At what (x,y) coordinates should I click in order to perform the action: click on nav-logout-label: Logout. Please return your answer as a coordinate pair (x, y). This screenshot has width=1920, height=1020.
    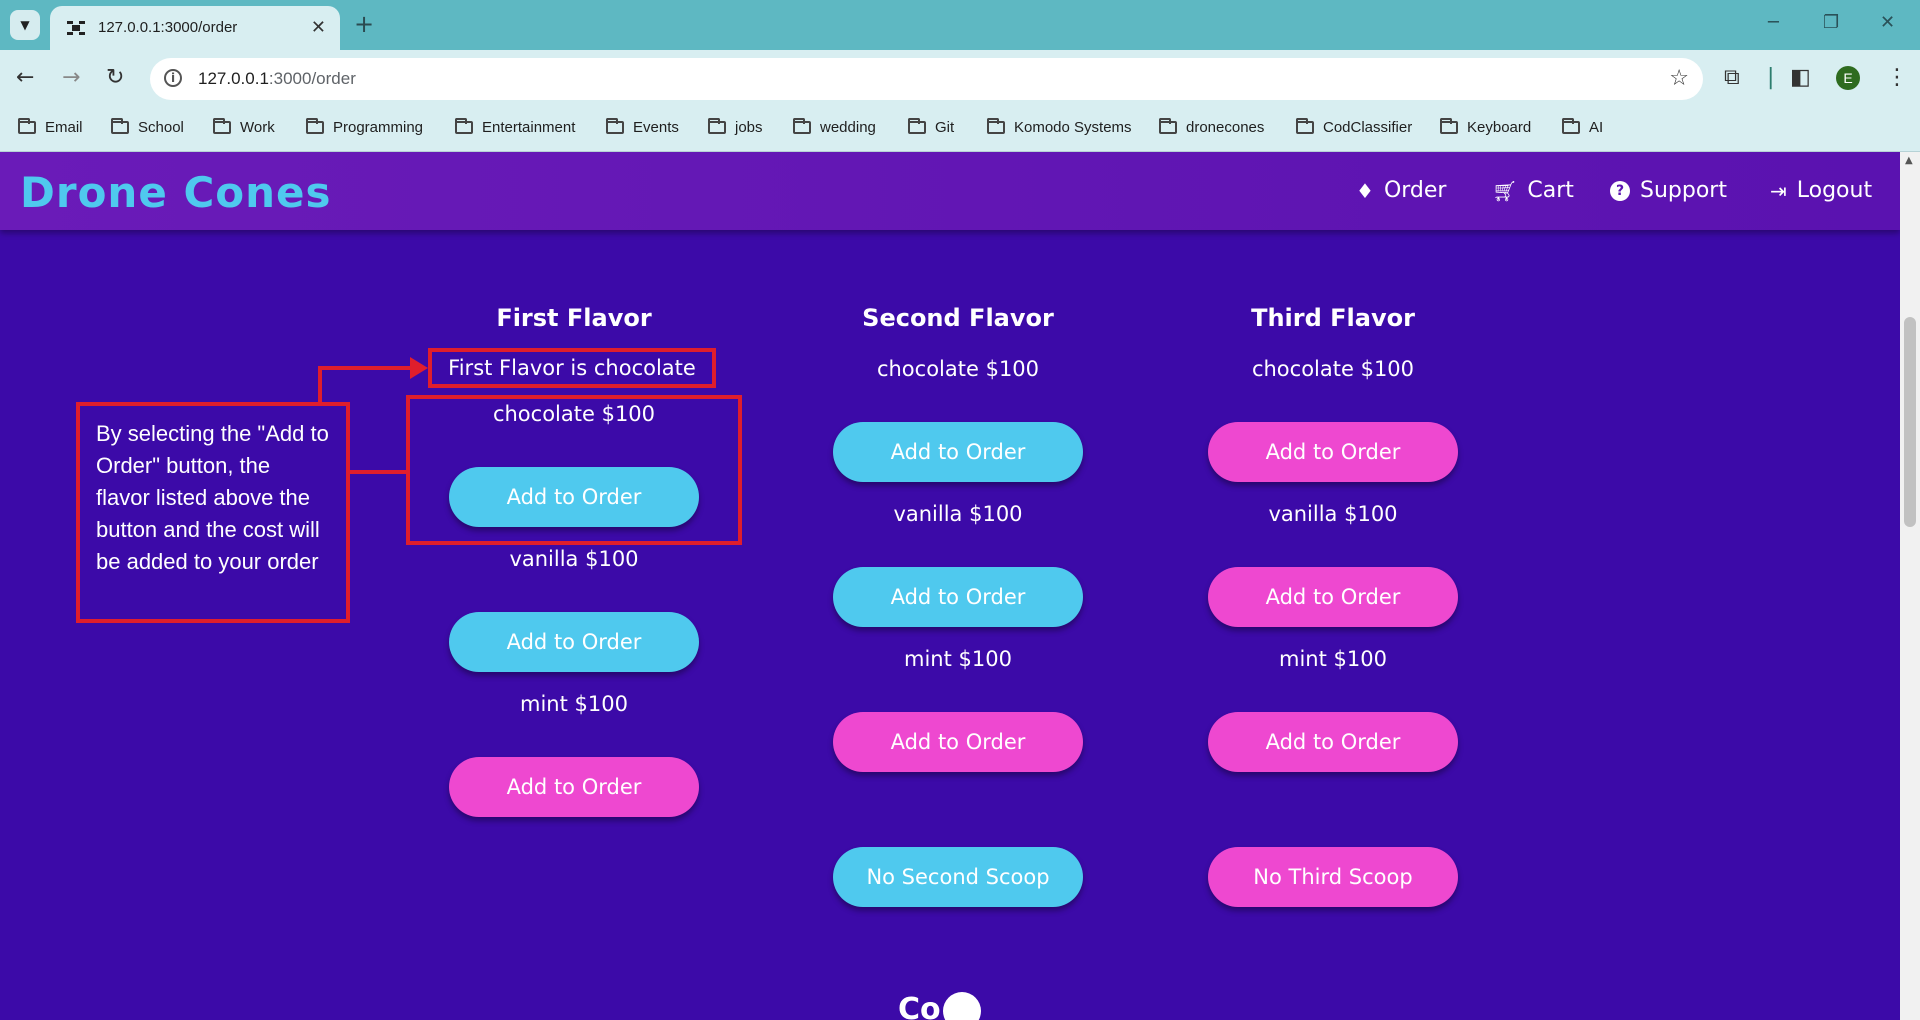
    Looking at the image, I should click on (1834, 190).